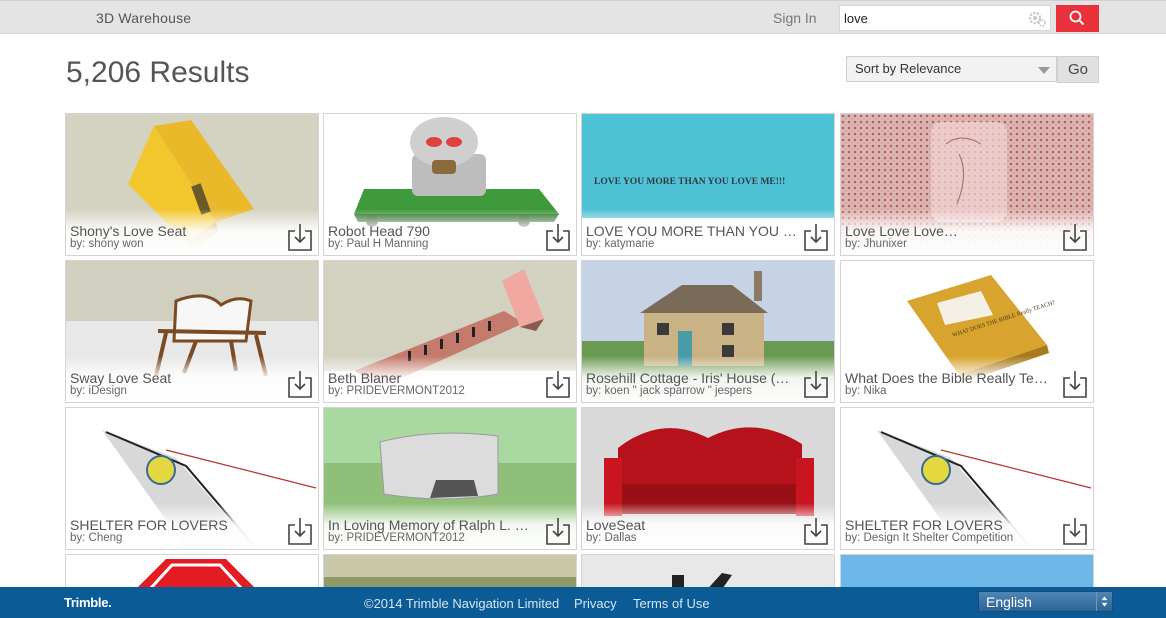  Describe the element at coordinates (689, 182) in the screenshot. I see `thumbnail-text: LOVE YOU MORE THAN YOU LOVE ME!!!` at that location.